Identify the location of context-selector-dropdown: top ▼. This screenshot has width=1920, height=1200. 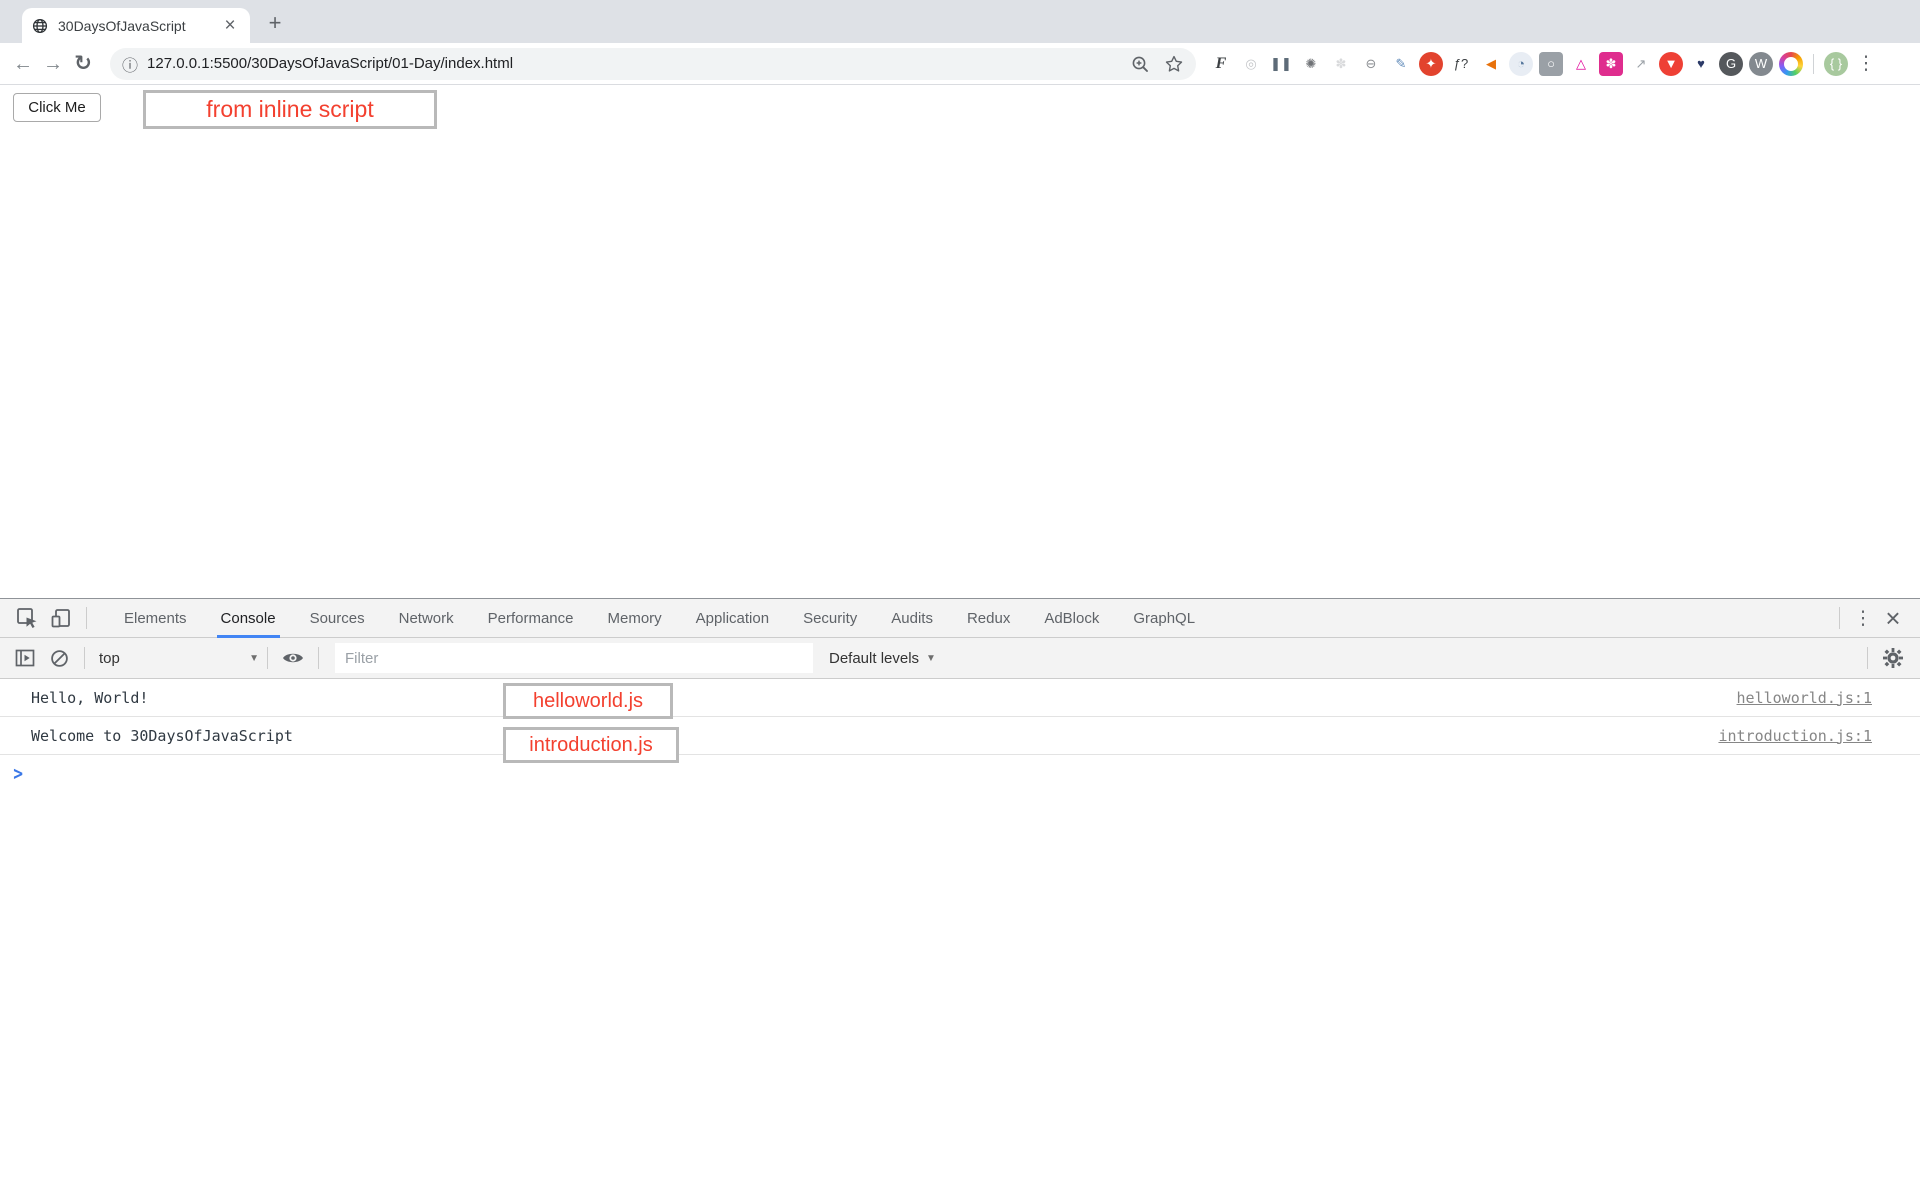
(179, 658).